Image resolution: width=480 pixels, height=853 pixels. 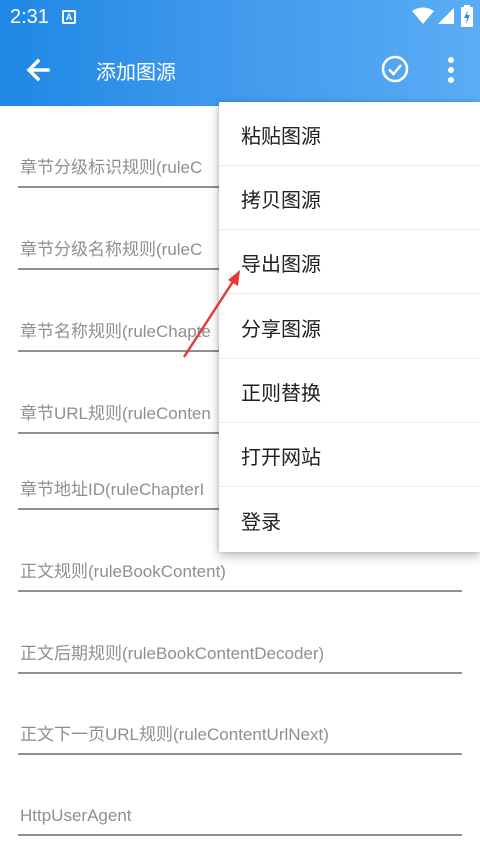 What do you see at coordinates (69, 17) in the screenshot?
I see `notification-a-icon: A` at bounding box center [69, 17].